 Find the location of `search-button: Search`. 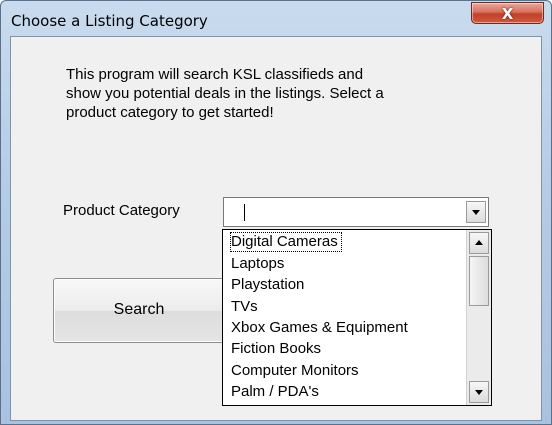

search-button: Search is located at coordinates (139, 310).